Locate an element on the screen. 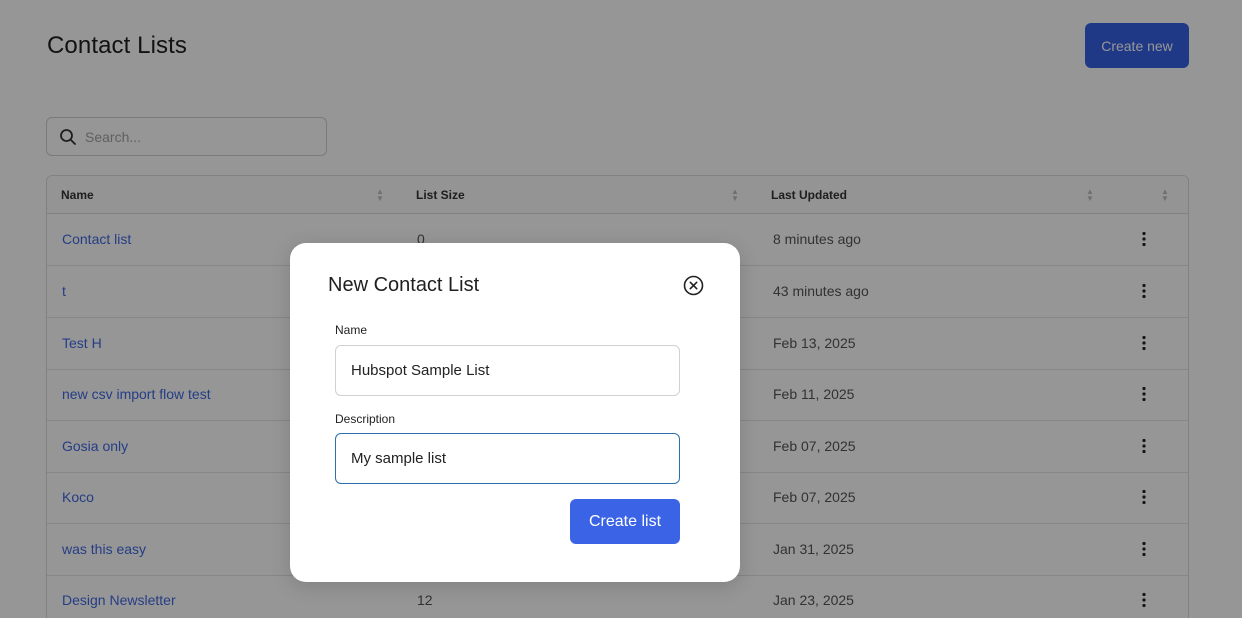 This screenshot has height=618, width=1242. close-modal-button is located at coordinates (693, 285).